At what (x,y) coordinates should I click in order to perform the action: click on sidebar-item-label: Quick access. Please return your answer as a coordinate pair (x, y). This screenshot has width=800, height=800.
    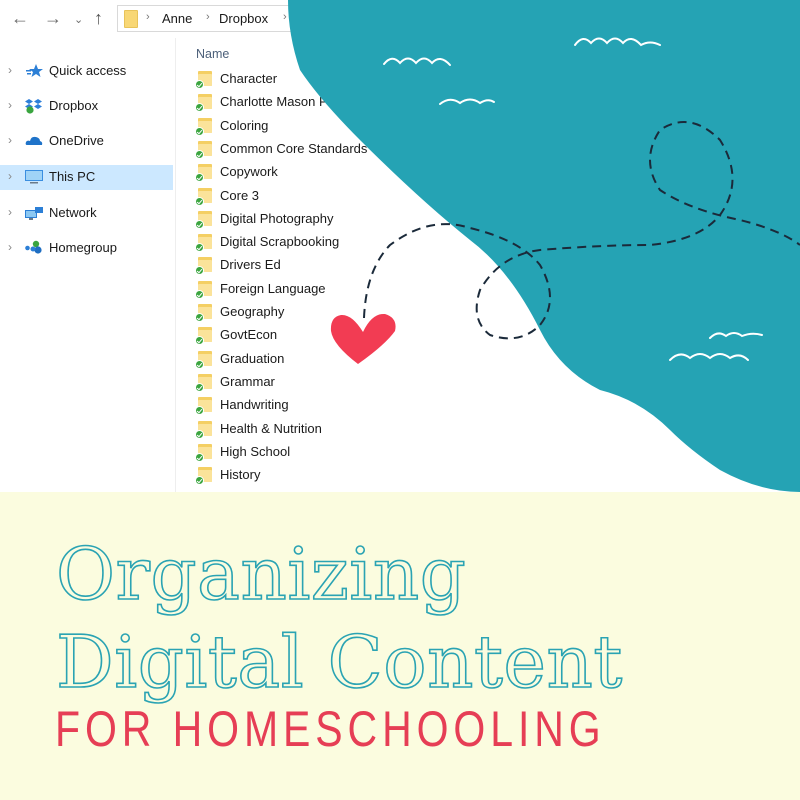
    Looking at the image, I should click on (88, 70).